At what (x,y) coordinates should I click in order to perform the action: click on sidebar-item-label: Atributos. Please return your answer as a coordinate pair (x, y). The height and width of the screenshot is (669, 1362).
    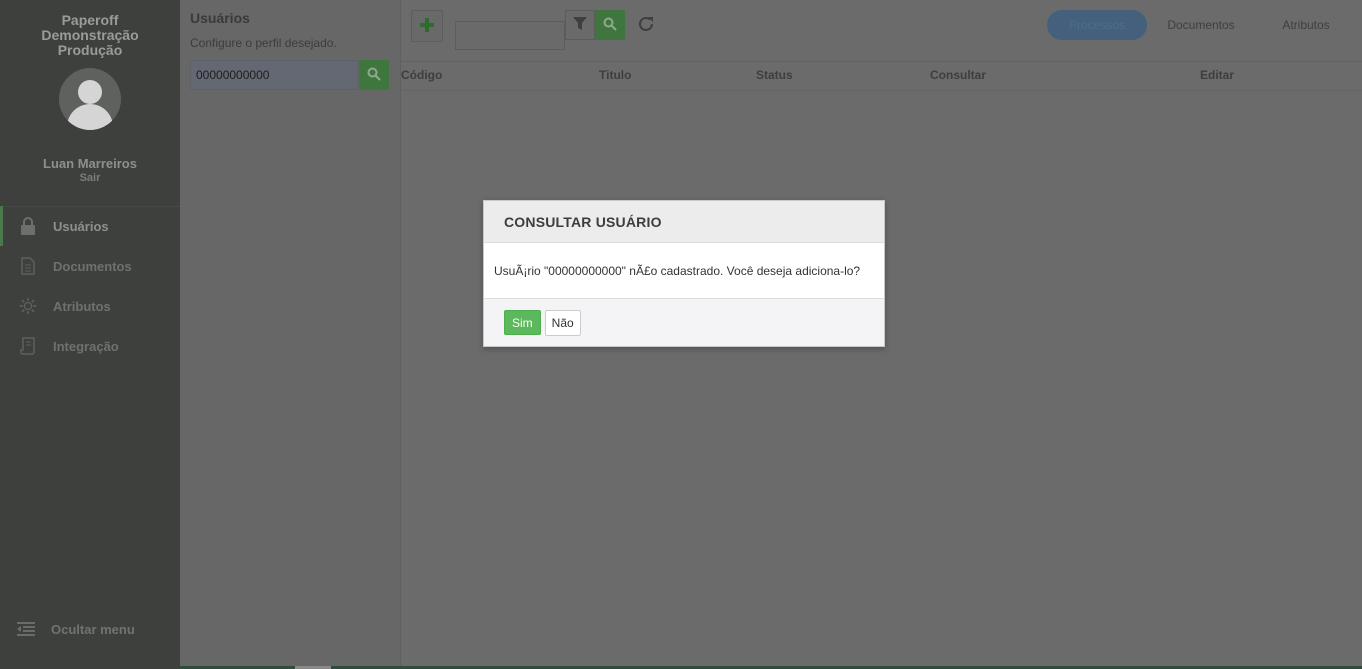
    Looking at the image, I should click on (82, 306).